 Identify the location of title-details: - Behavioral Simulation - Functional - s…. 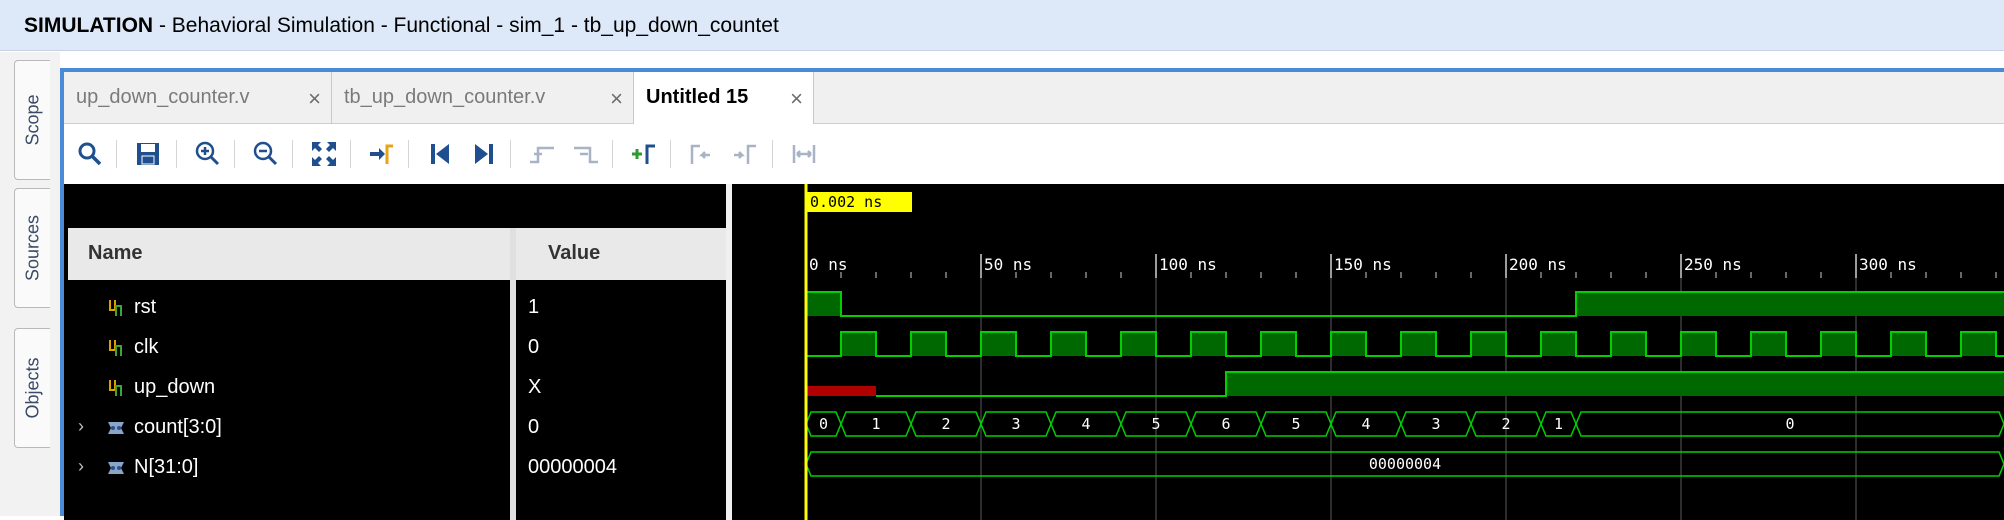
(466, 25).